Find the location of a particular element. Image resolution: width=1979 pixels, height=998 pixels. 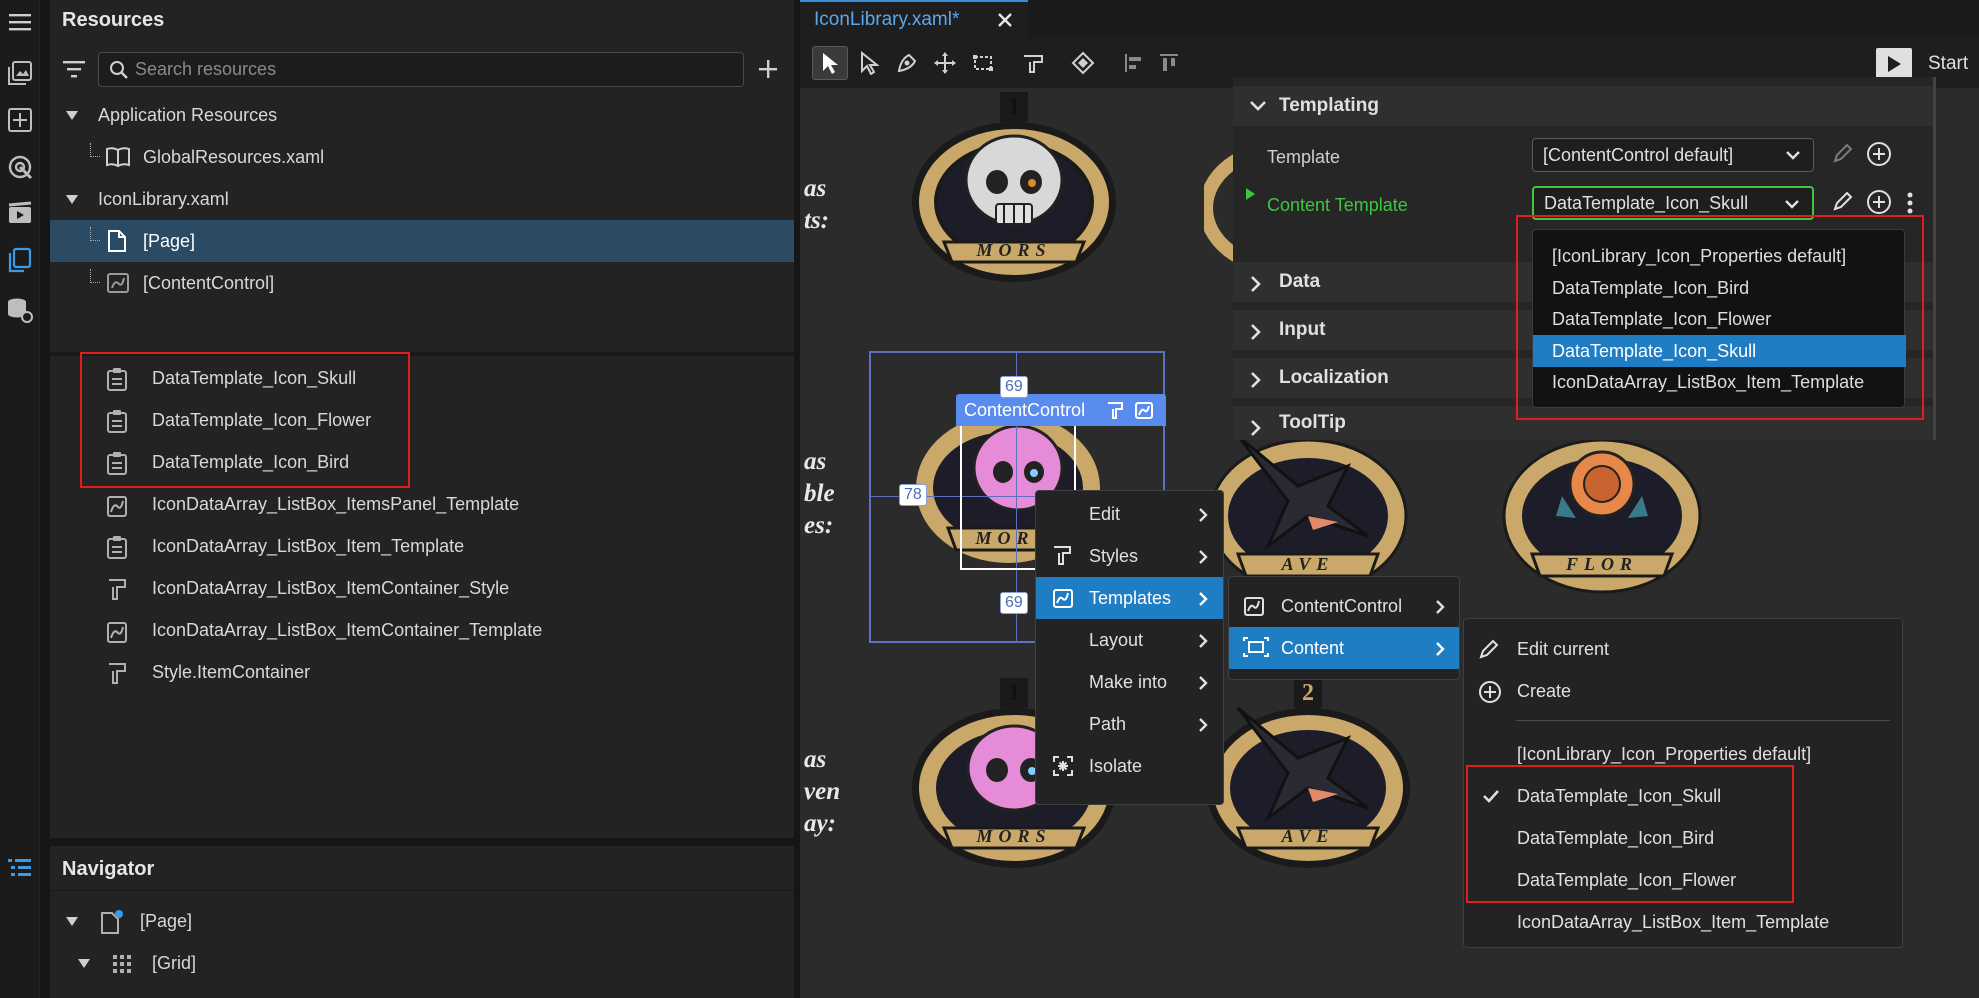

nav-item-page: [Page] is located at coordinates (422, 921).